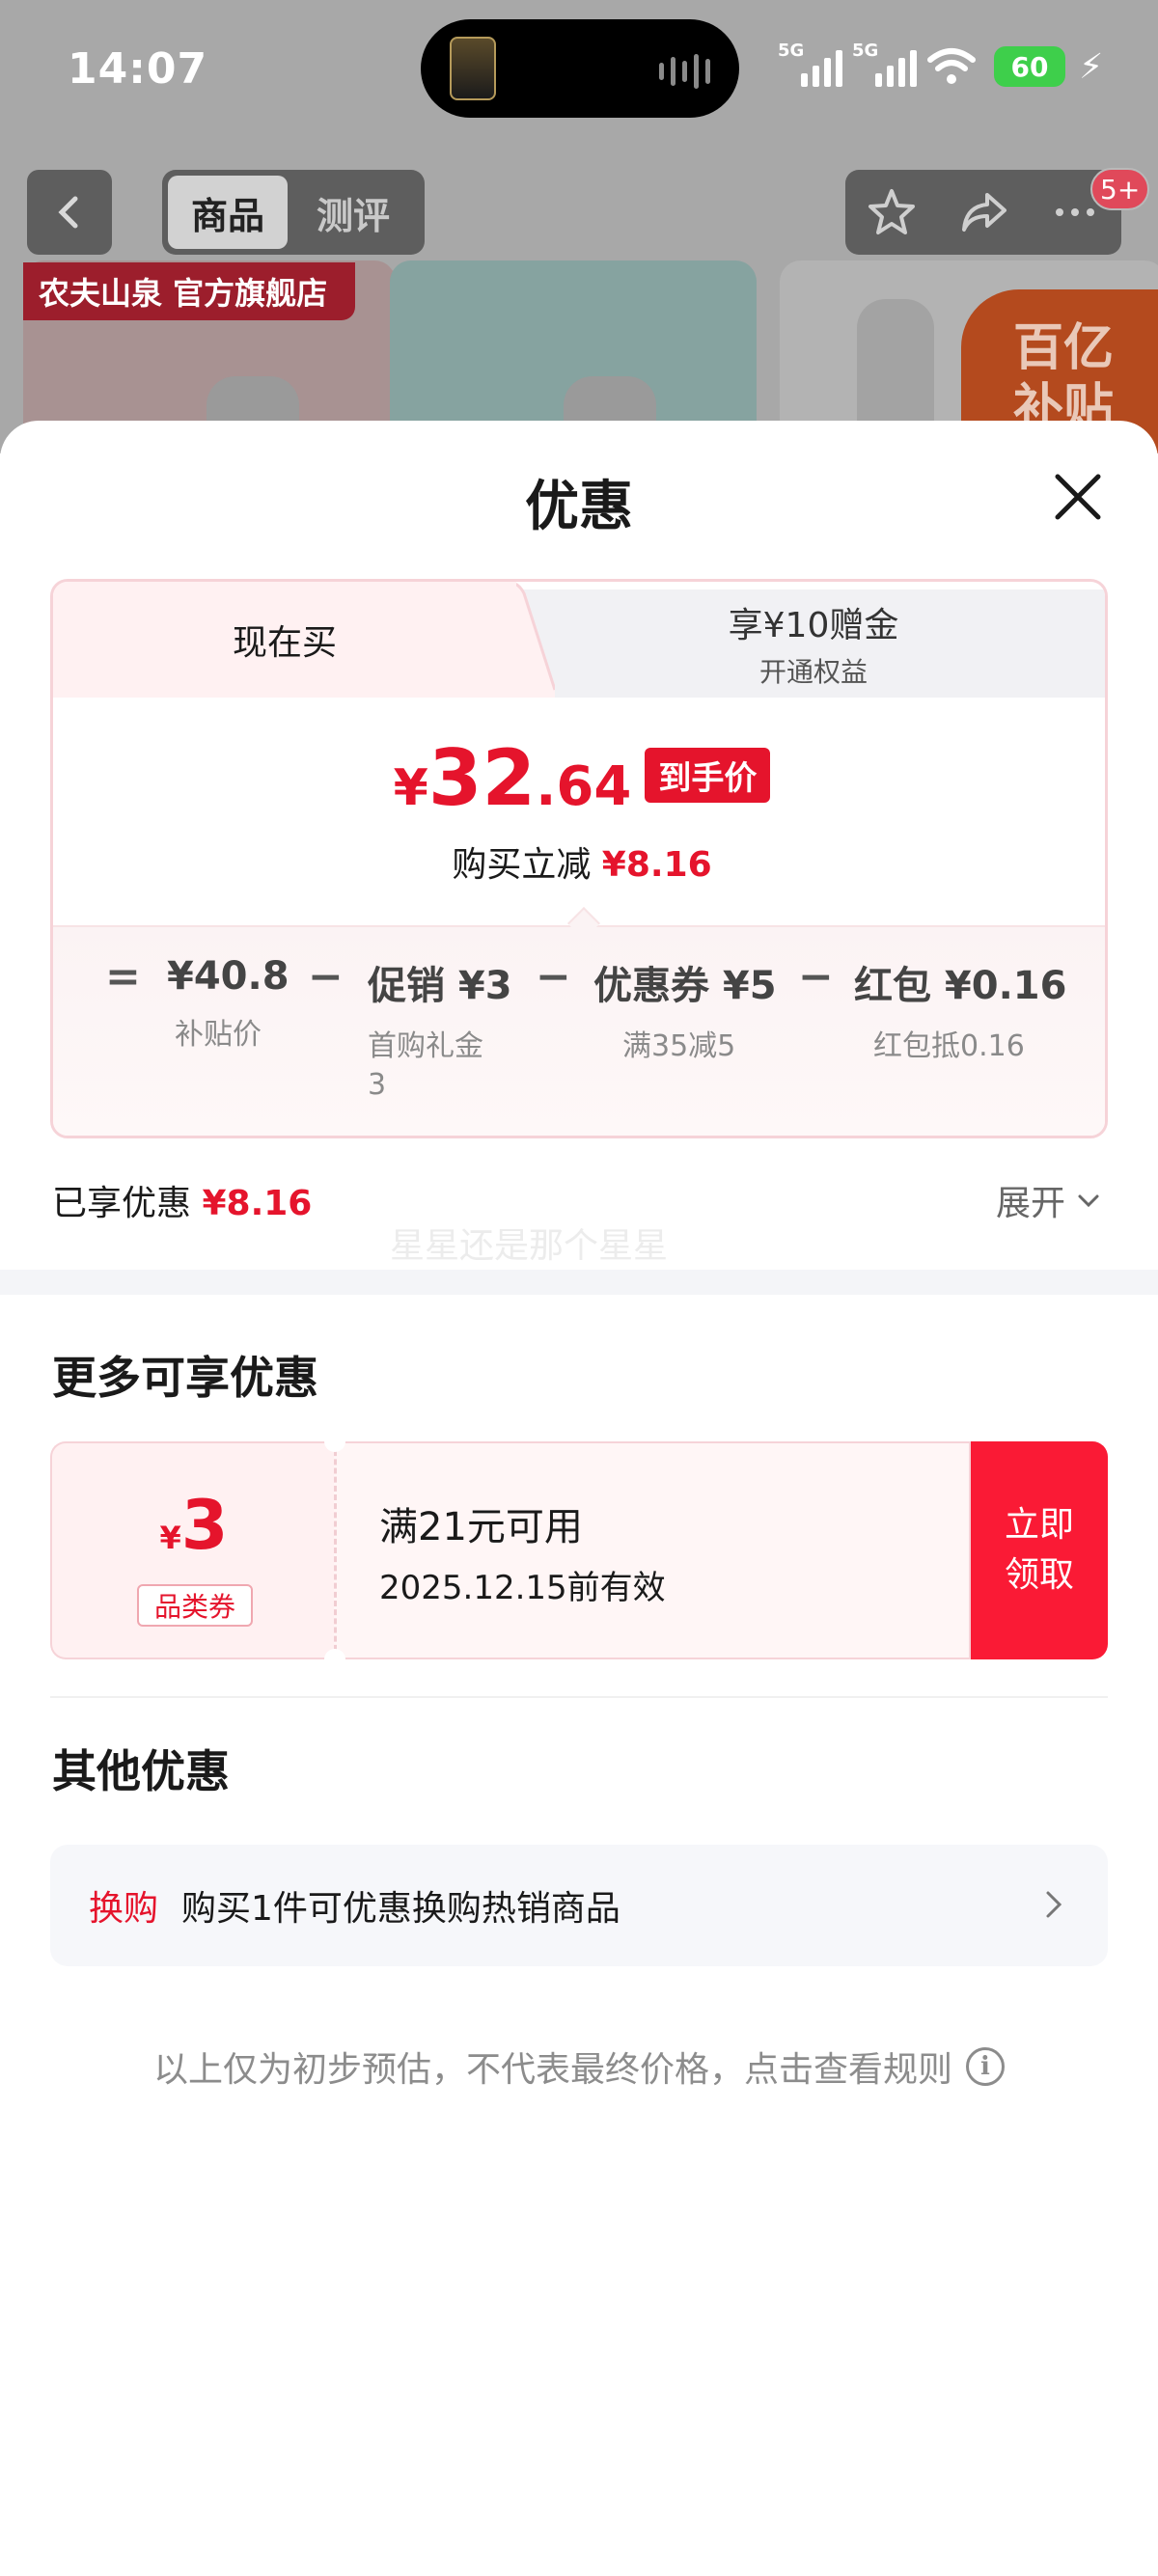  I want to click on expand-button: 展开, so click(1049, 1200).